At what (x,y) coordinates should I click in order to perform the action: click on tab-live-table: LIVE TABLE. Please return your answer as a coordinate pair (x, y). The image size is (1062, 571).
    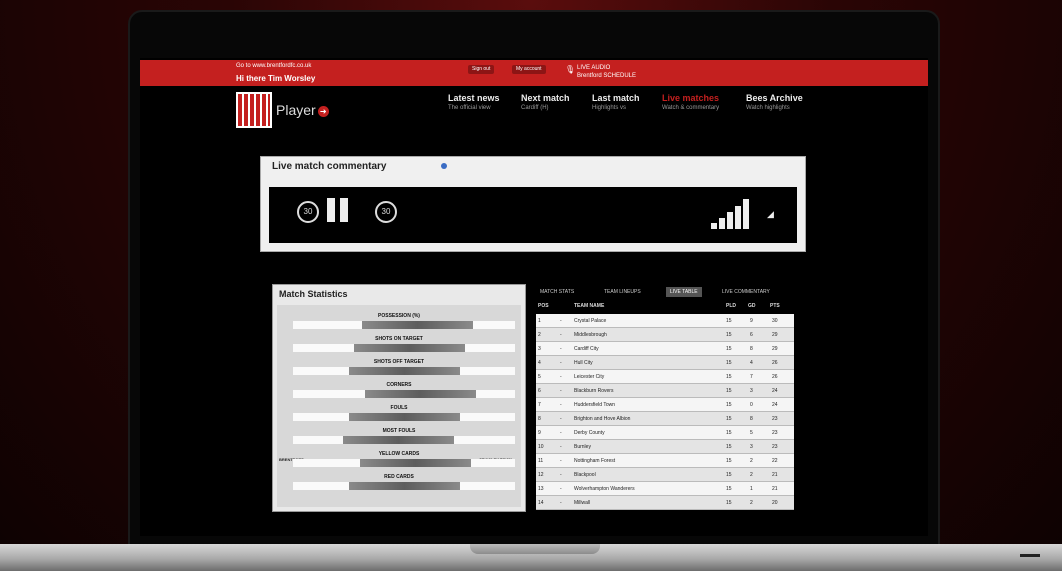
    Looking at the image, I should click on (684, 292).